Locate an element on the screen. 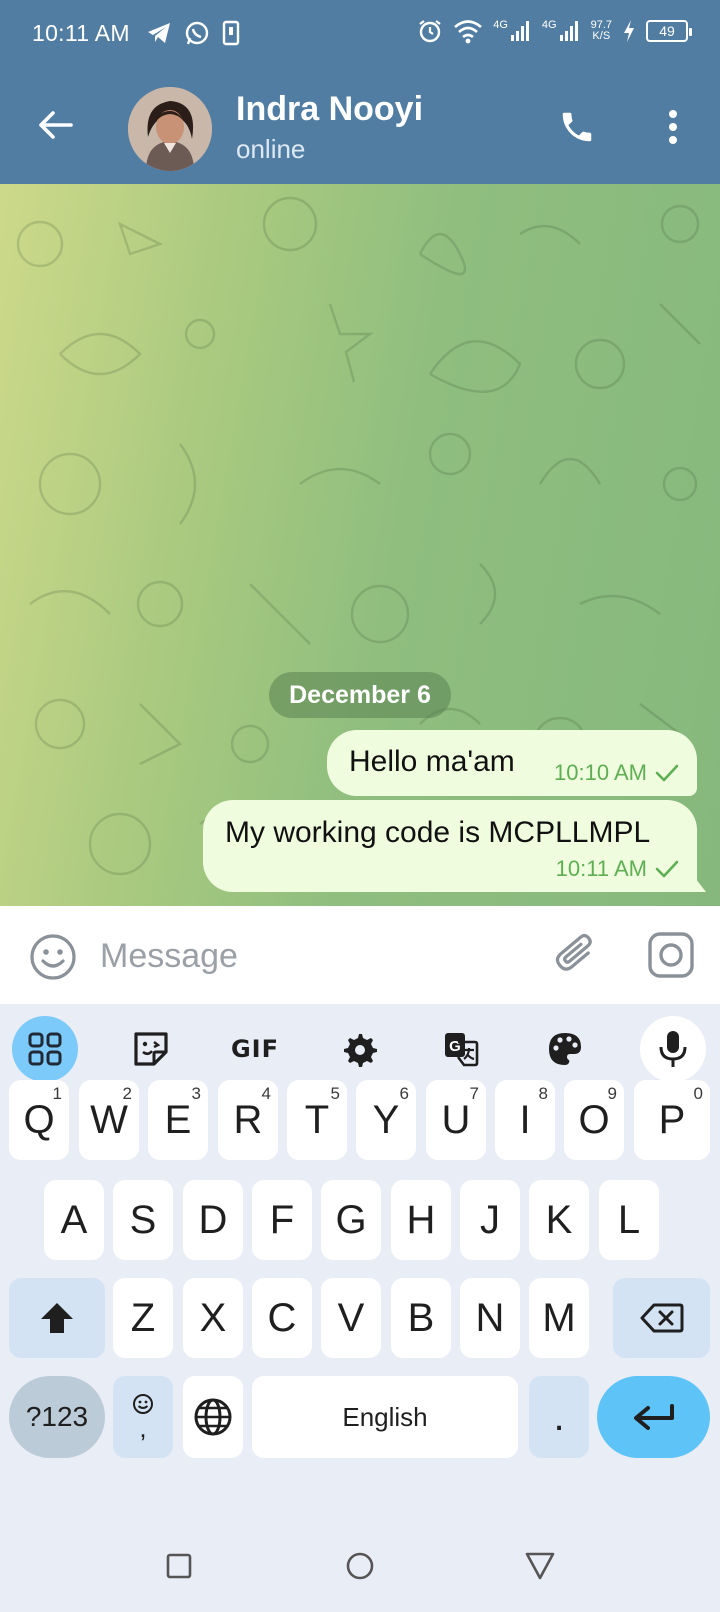 The height and width of the screenshot is (1612, 720). key-o: O9 is located at coordinates (594, 1120).